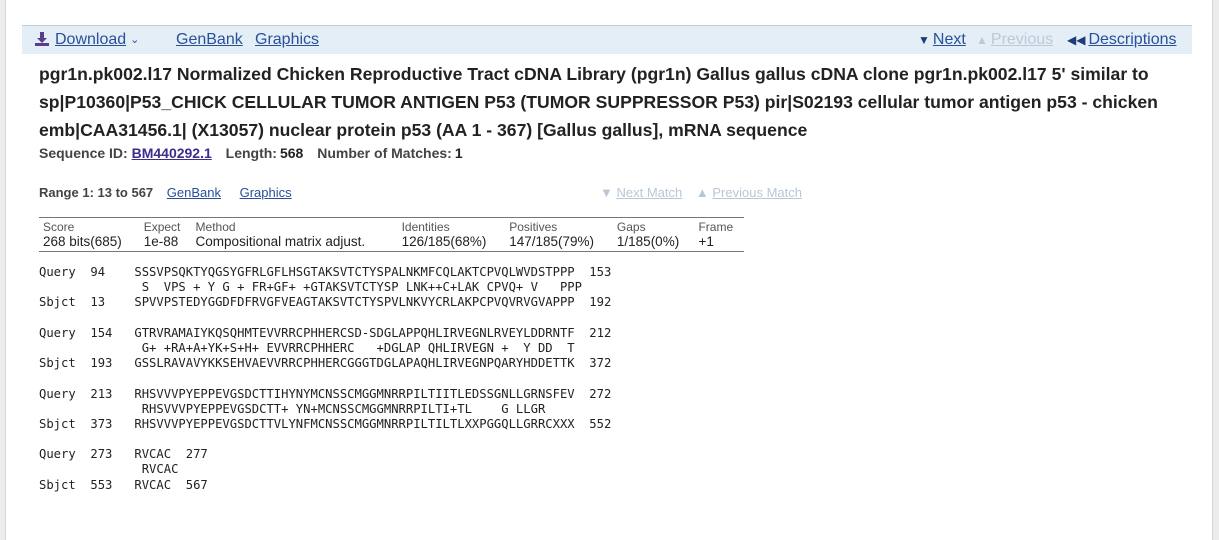  What do you see at coordinates (280, 241) in the screenshot?
I see `method-value: Compositional matrix adjust.` at bounding box center [280, 241].